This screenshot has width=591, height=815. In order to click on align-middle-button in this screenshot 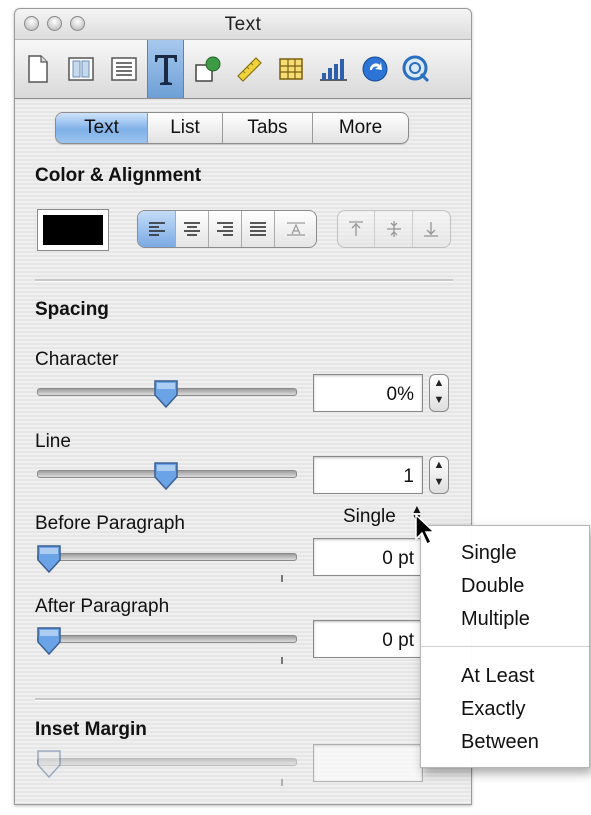, I will do `click(394, 229)`.